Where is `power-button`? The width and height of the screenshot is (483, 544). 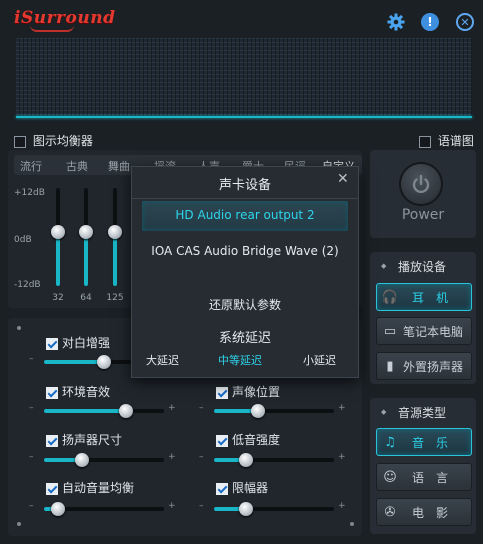 power-button is located at coordinates (421, 184).